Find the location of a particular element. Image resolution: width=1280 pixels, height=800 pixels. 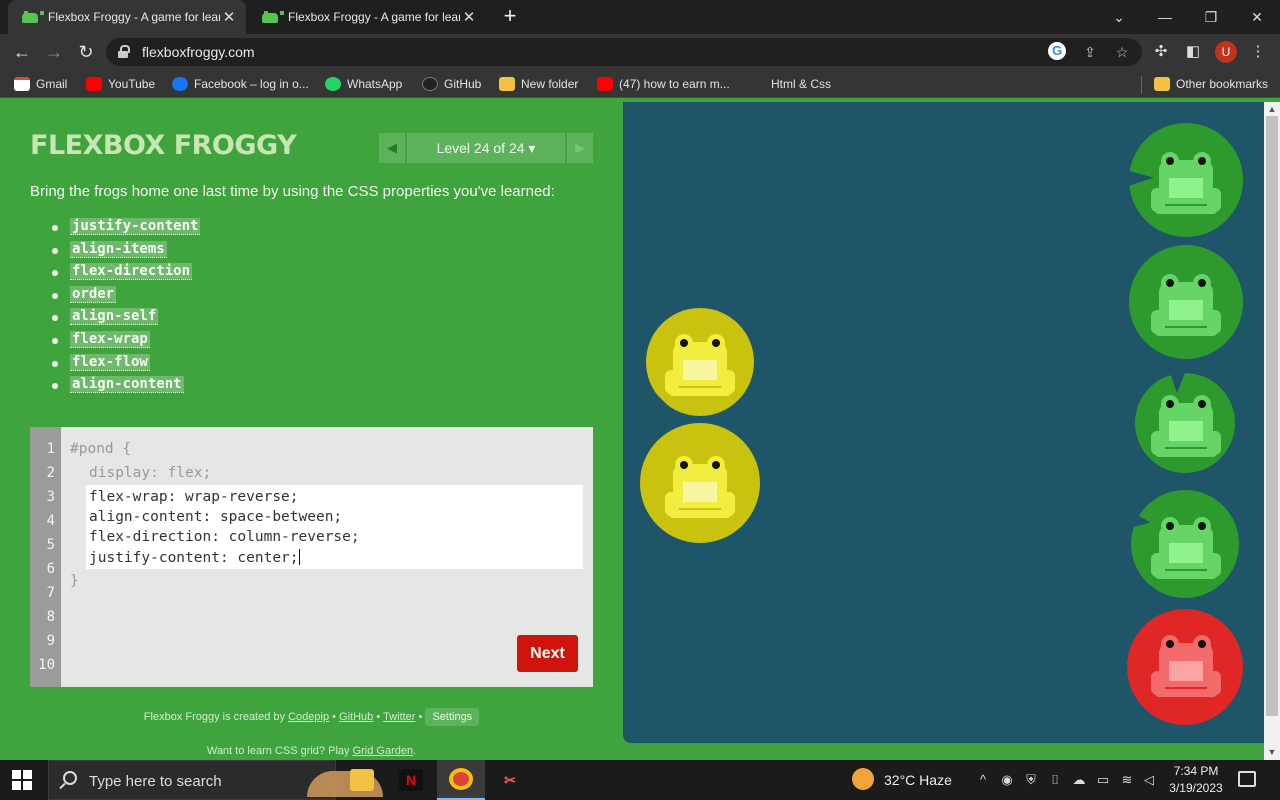

battery-icon: ▭ is located at coordinates (1103, 780).